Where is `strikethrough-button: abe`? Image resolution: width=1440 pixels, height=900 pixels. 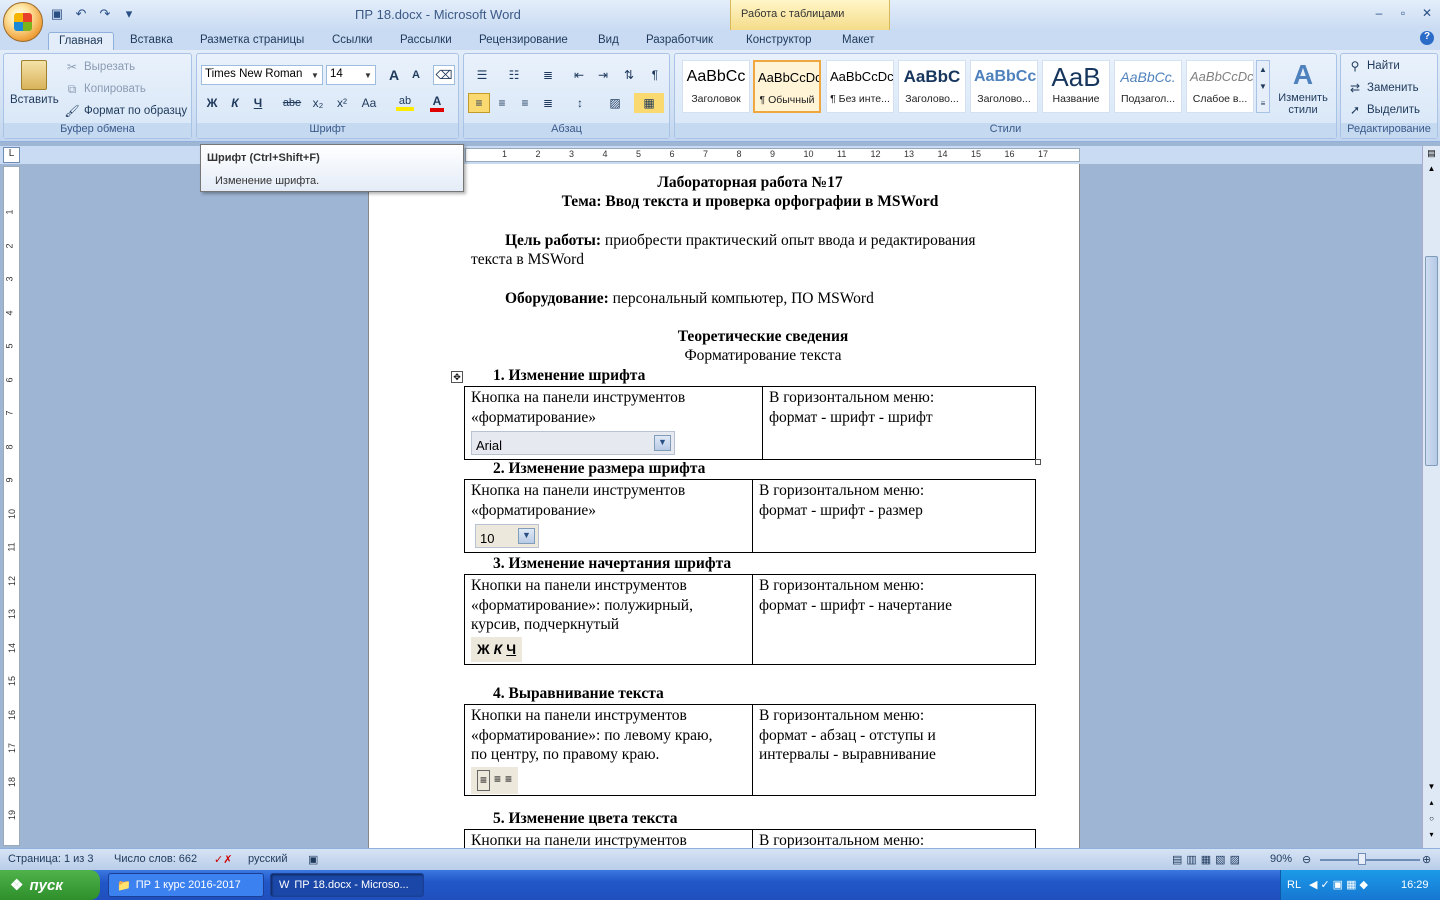 strikethrough-button: abe is located at coordinates (292, 103).